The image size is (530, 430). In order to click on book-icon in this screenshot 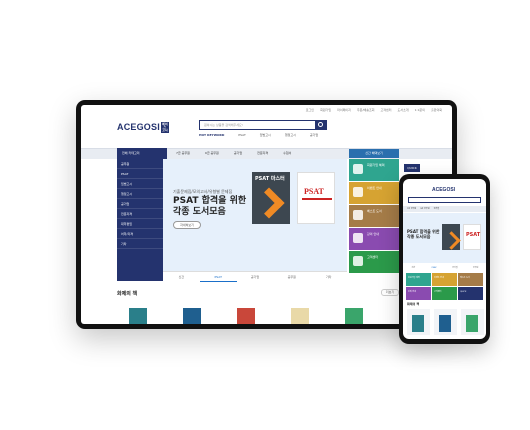, I will do `click(358, 169)`.